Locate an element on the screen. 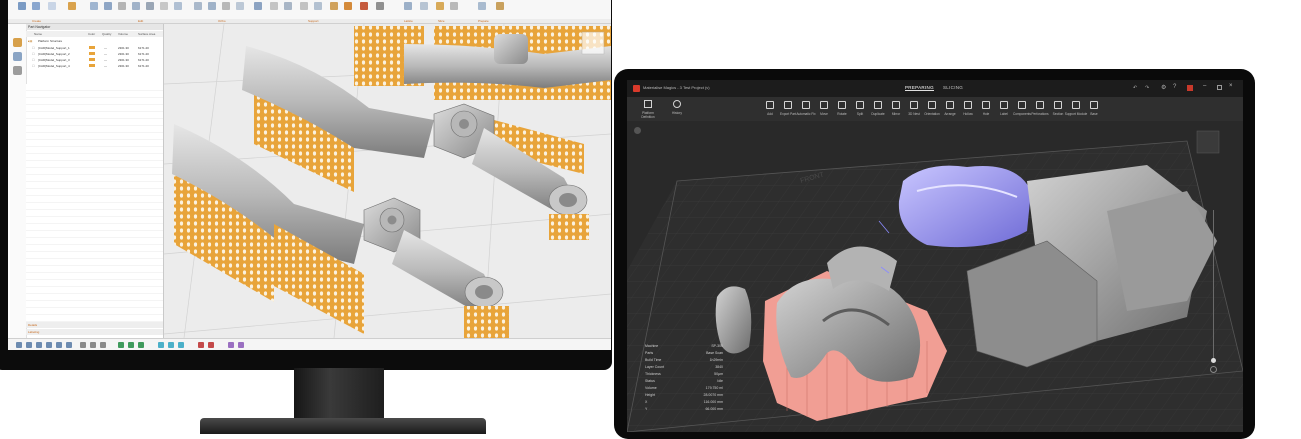 This screenshot has height=439, width=1301. shaded-icon is located at coordinates (121, 345).